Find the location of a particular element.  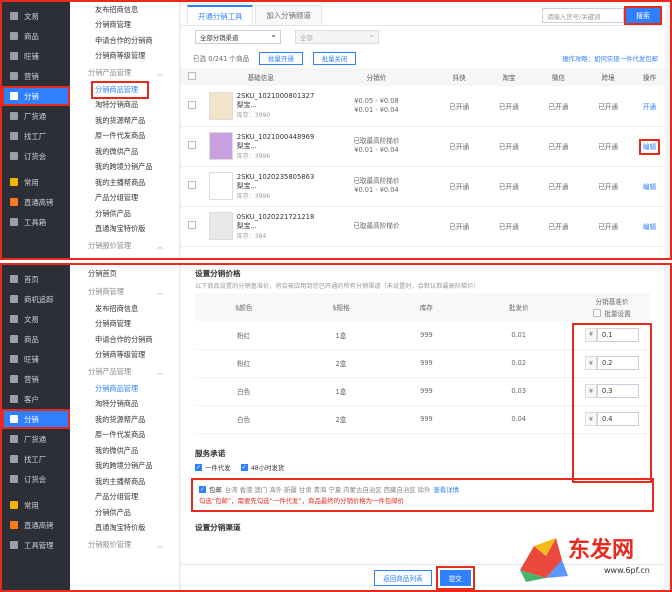

sub-home: 分销首页 is located at coordinates (124, 274).